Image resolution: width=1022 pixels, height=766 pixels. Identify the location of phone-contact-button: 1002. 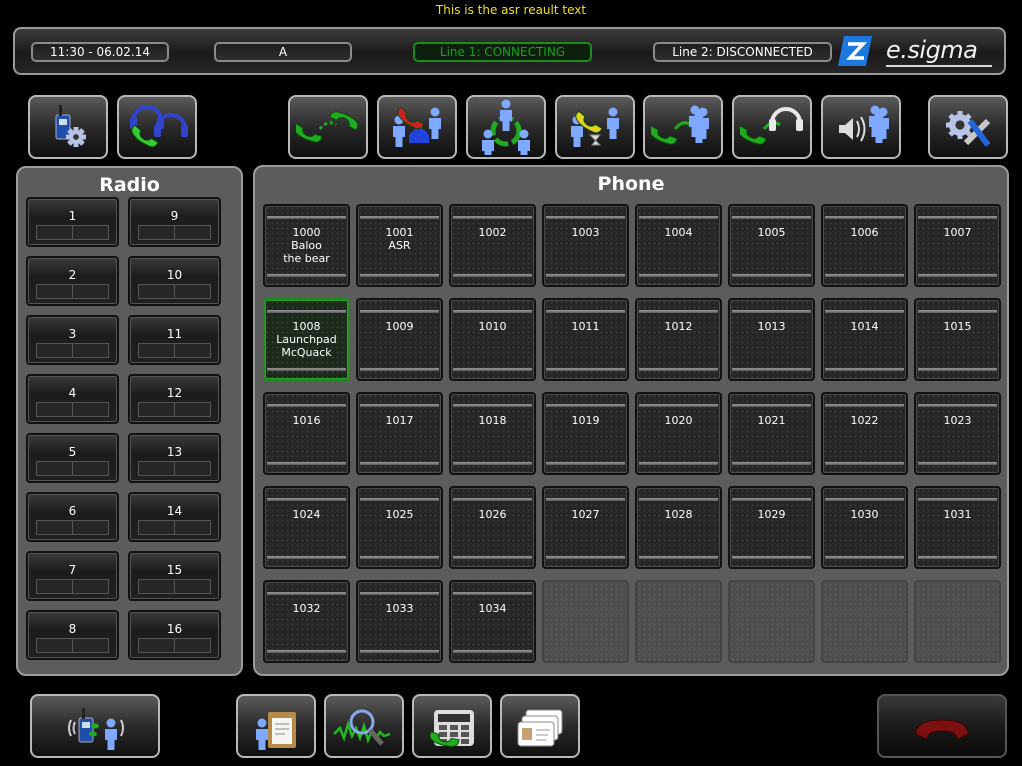
(492, 245).